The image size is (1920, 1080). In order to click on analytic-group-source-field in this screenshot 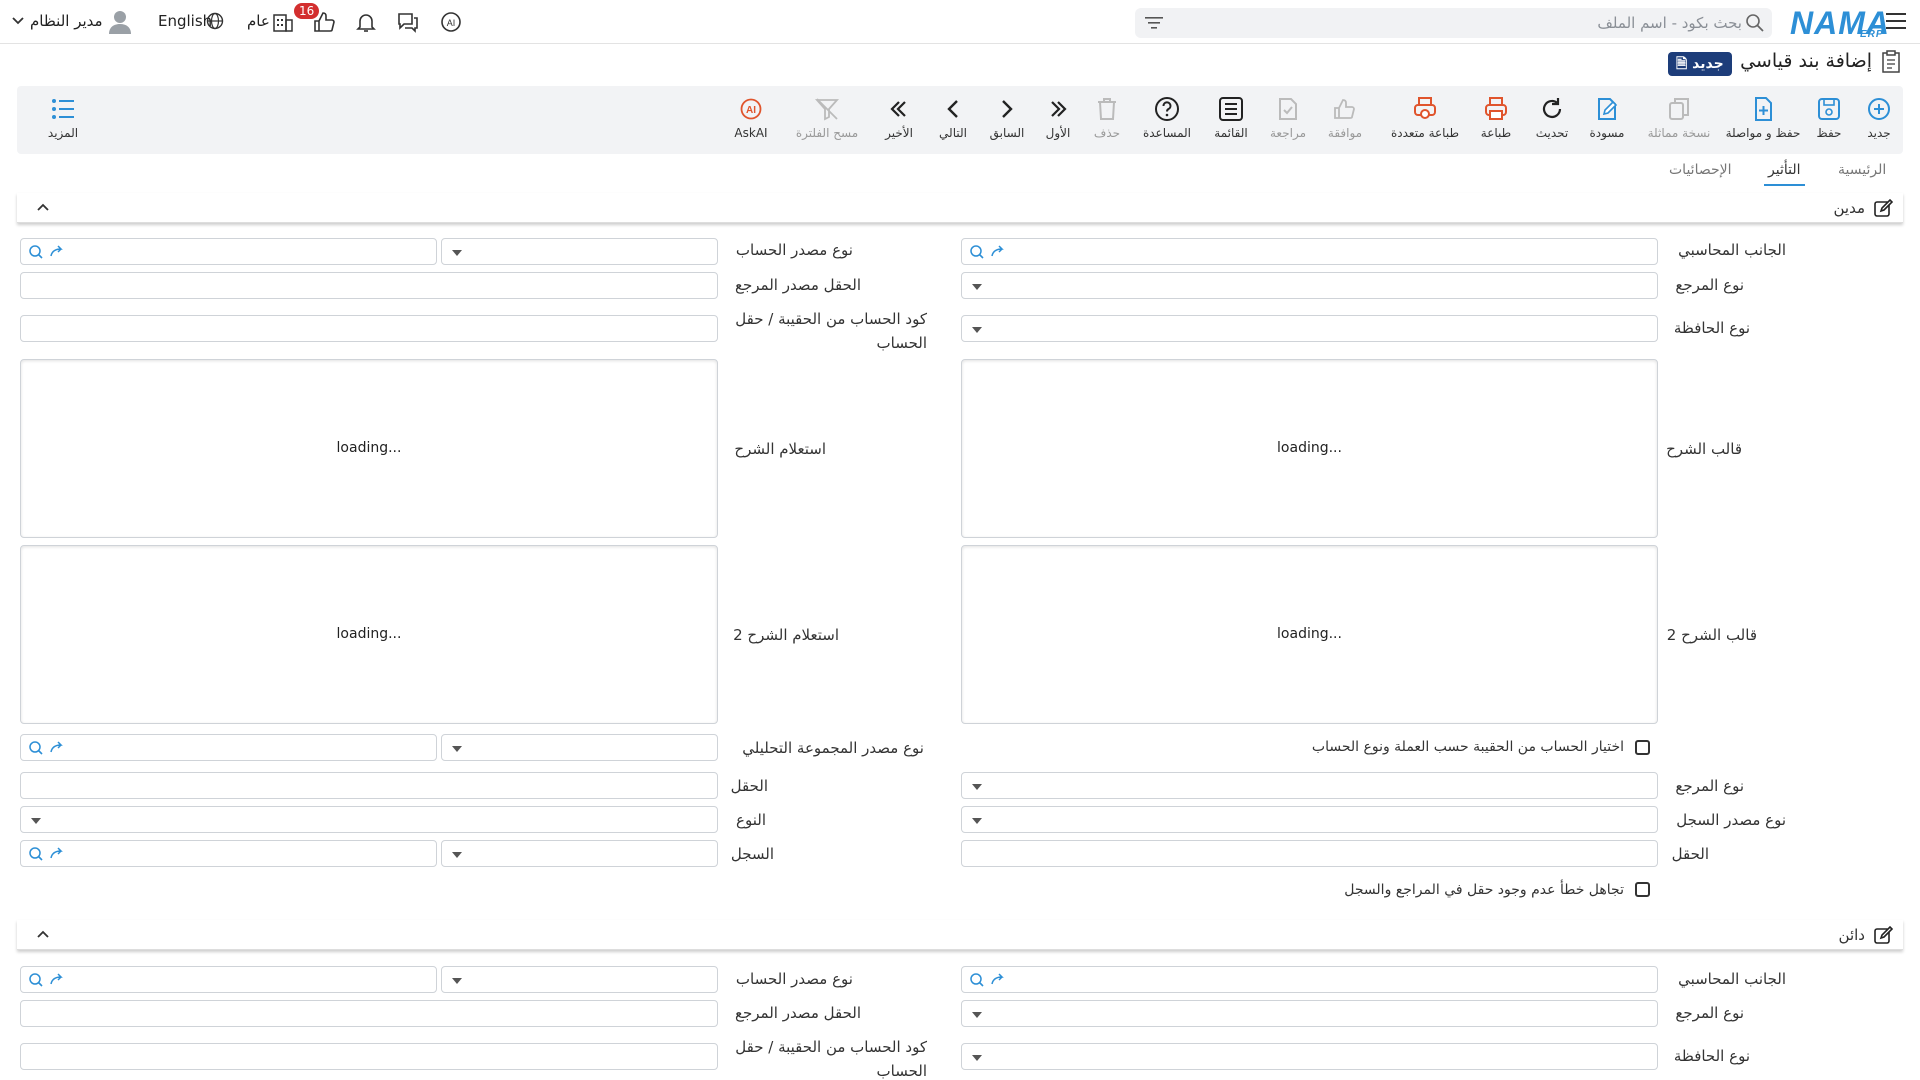, I will do `click(228, 747)`.